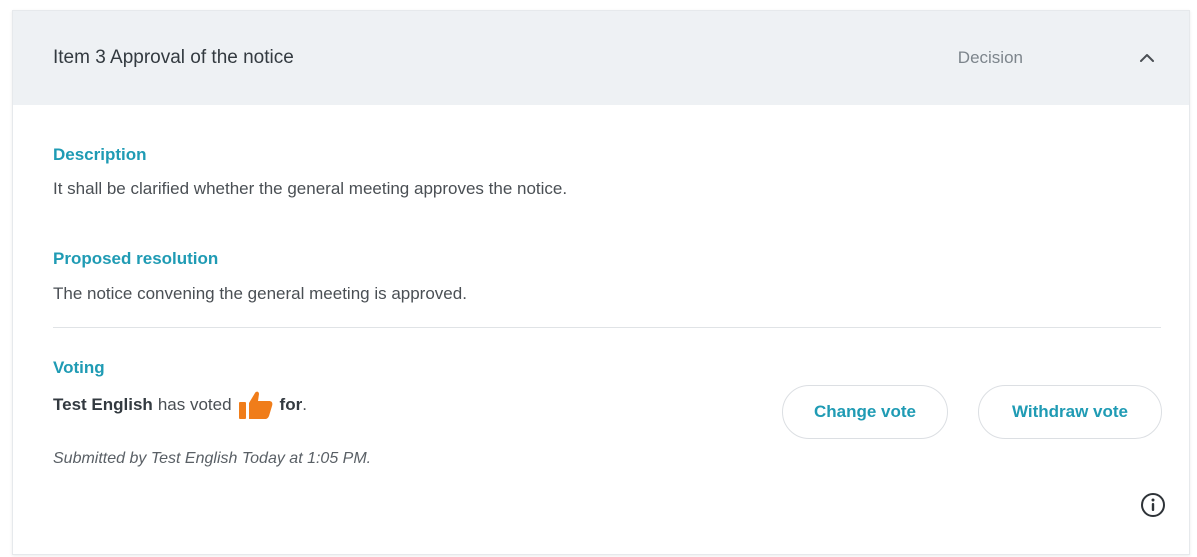 The image size is (1197, 557). What do you see at coordinates (865, 412) in the screenshot?
I see `change-vote-button: Change vote` at bounding box center [865, 412].